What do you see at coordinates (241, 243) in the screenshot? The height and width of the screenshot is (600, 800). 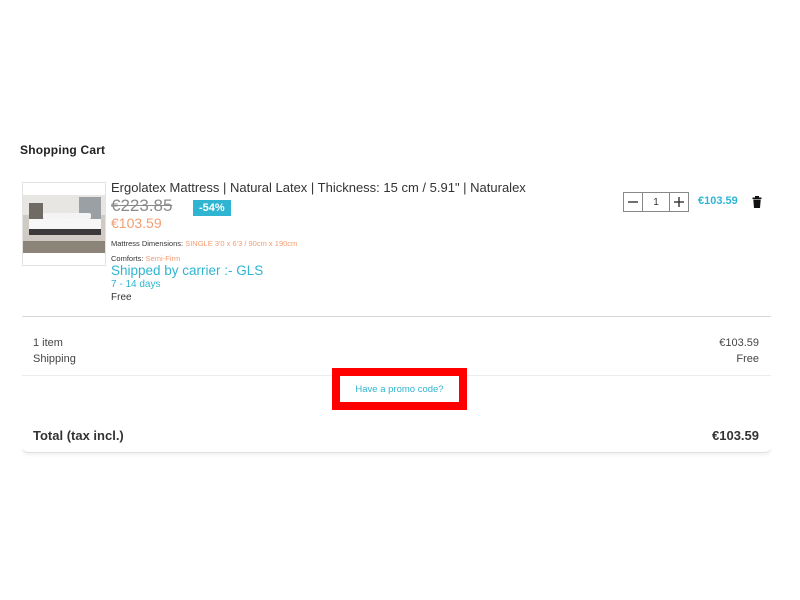 I see `attribute-value: SINGLE 3'0 x 6'3 / 90cm x 190cm` at bounding box center [241, 243].